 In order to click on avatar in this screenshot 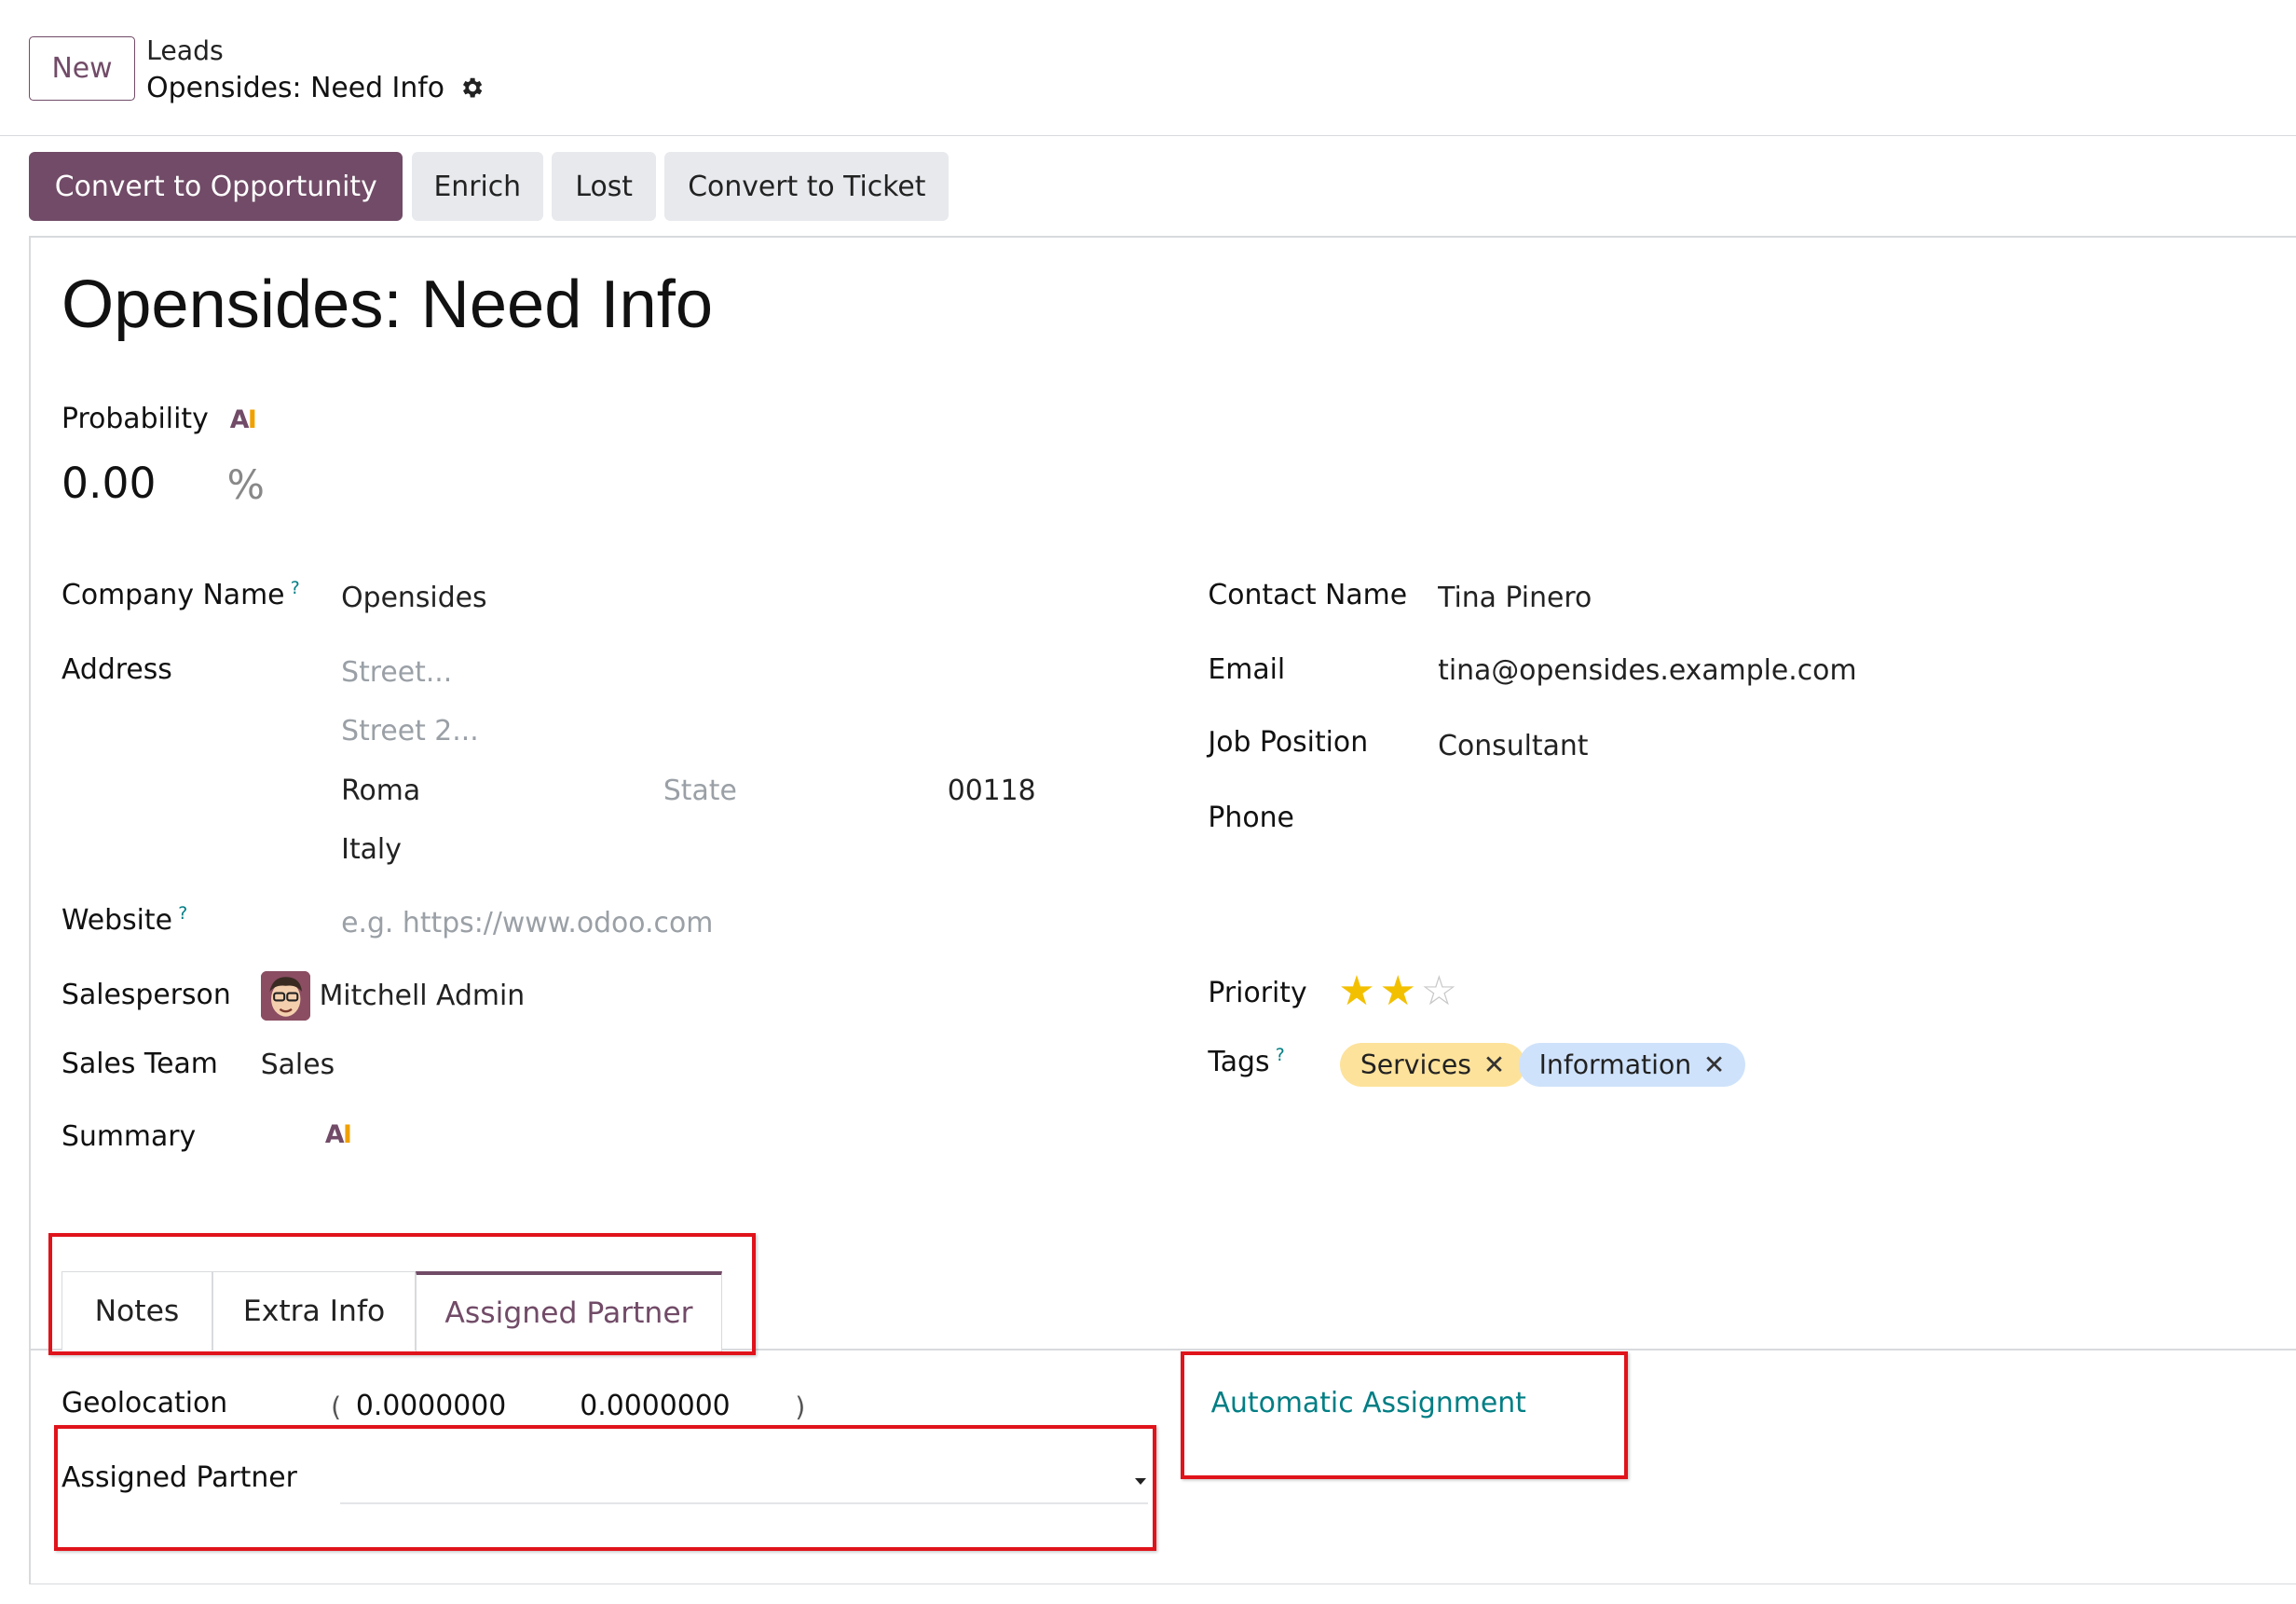, I will do `click(285, 998)`.